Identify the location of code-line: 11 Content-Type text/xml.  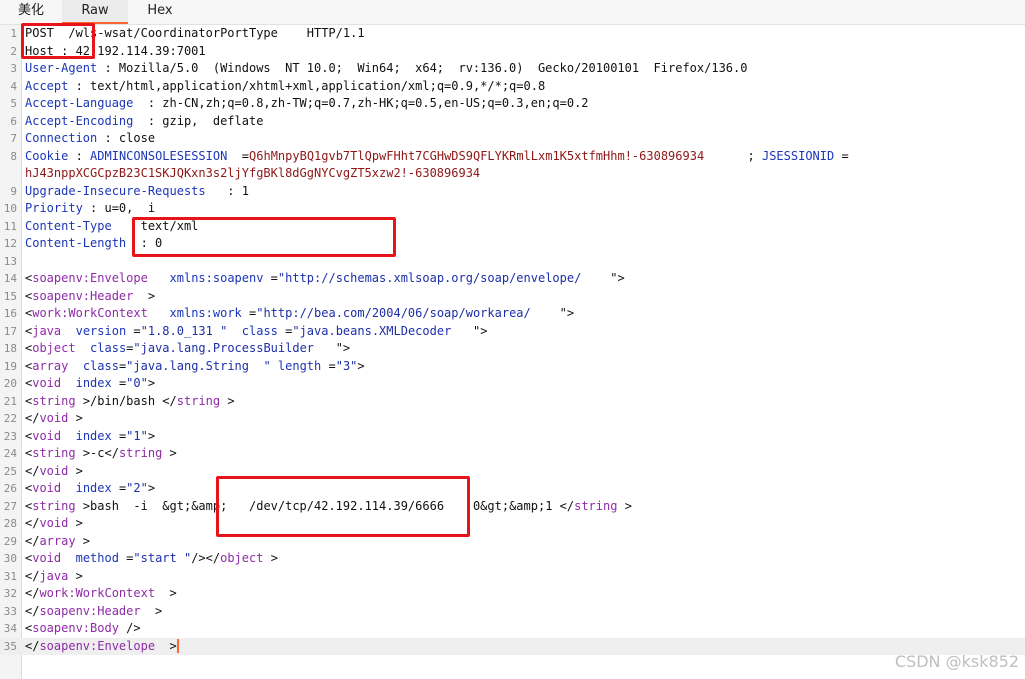
(512, 227).